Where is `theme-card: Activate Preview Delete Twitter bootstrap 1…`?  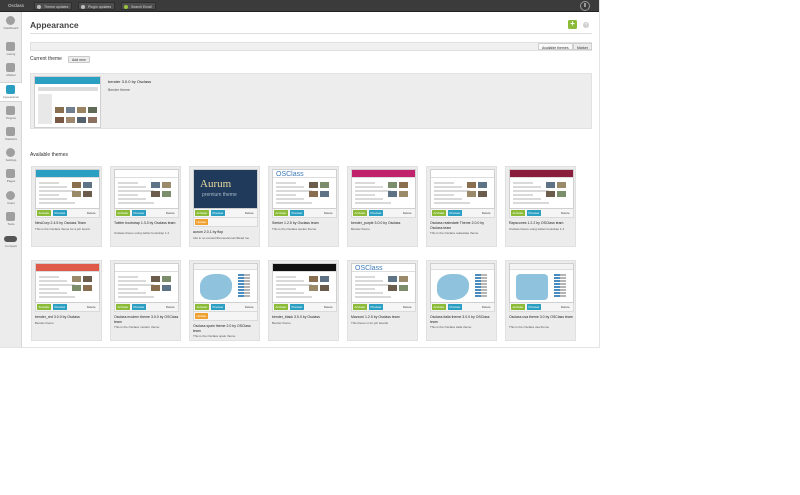
theme-card: Activate Preview Delete Twitter bootstrap 1… is located at coordinates (145, 206).